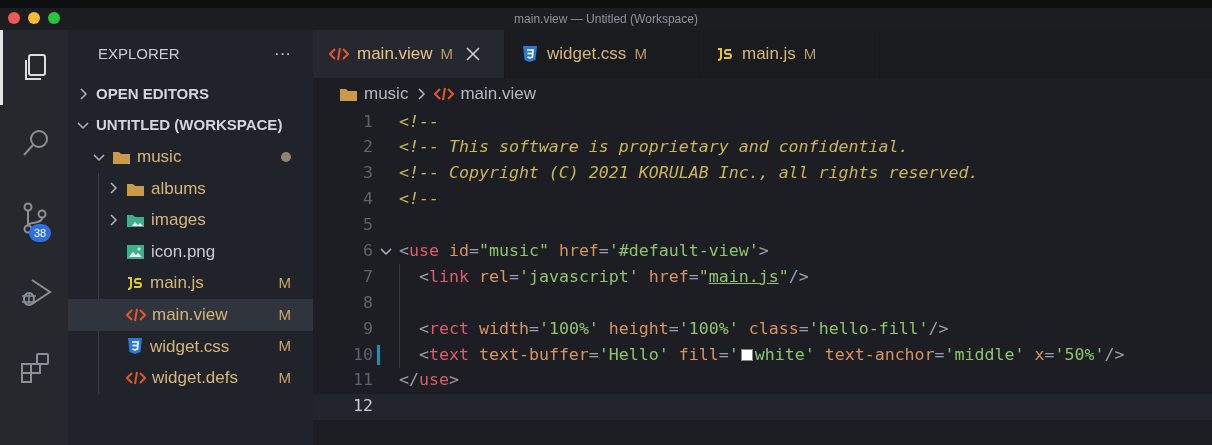 This screenshot has height=445, width=1212. I want to click on line-number: 6, so click(367, 250).